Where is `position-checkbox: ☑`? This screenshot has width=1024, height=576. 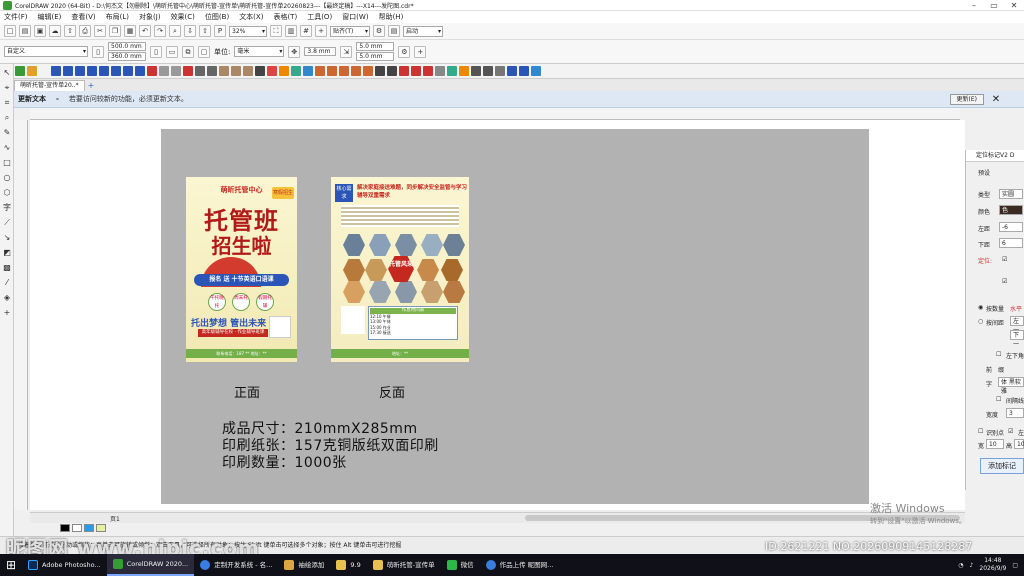
position-checkbox: ☑ is located at coordinates (1004, 259).